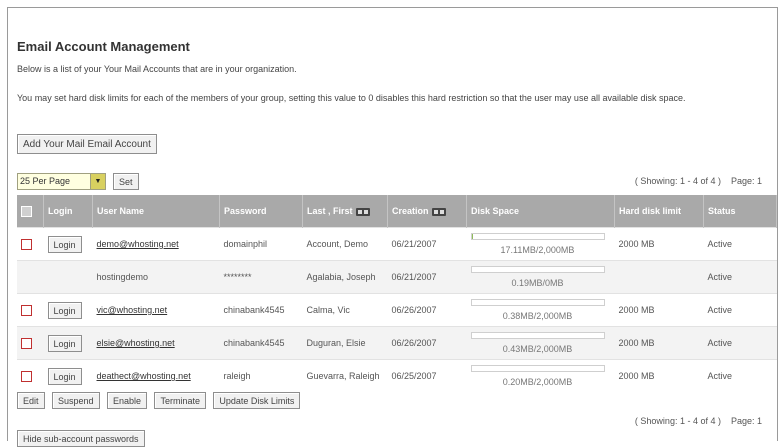  I want to click on row-user: deathect@whosting.net, so click(156, 375).